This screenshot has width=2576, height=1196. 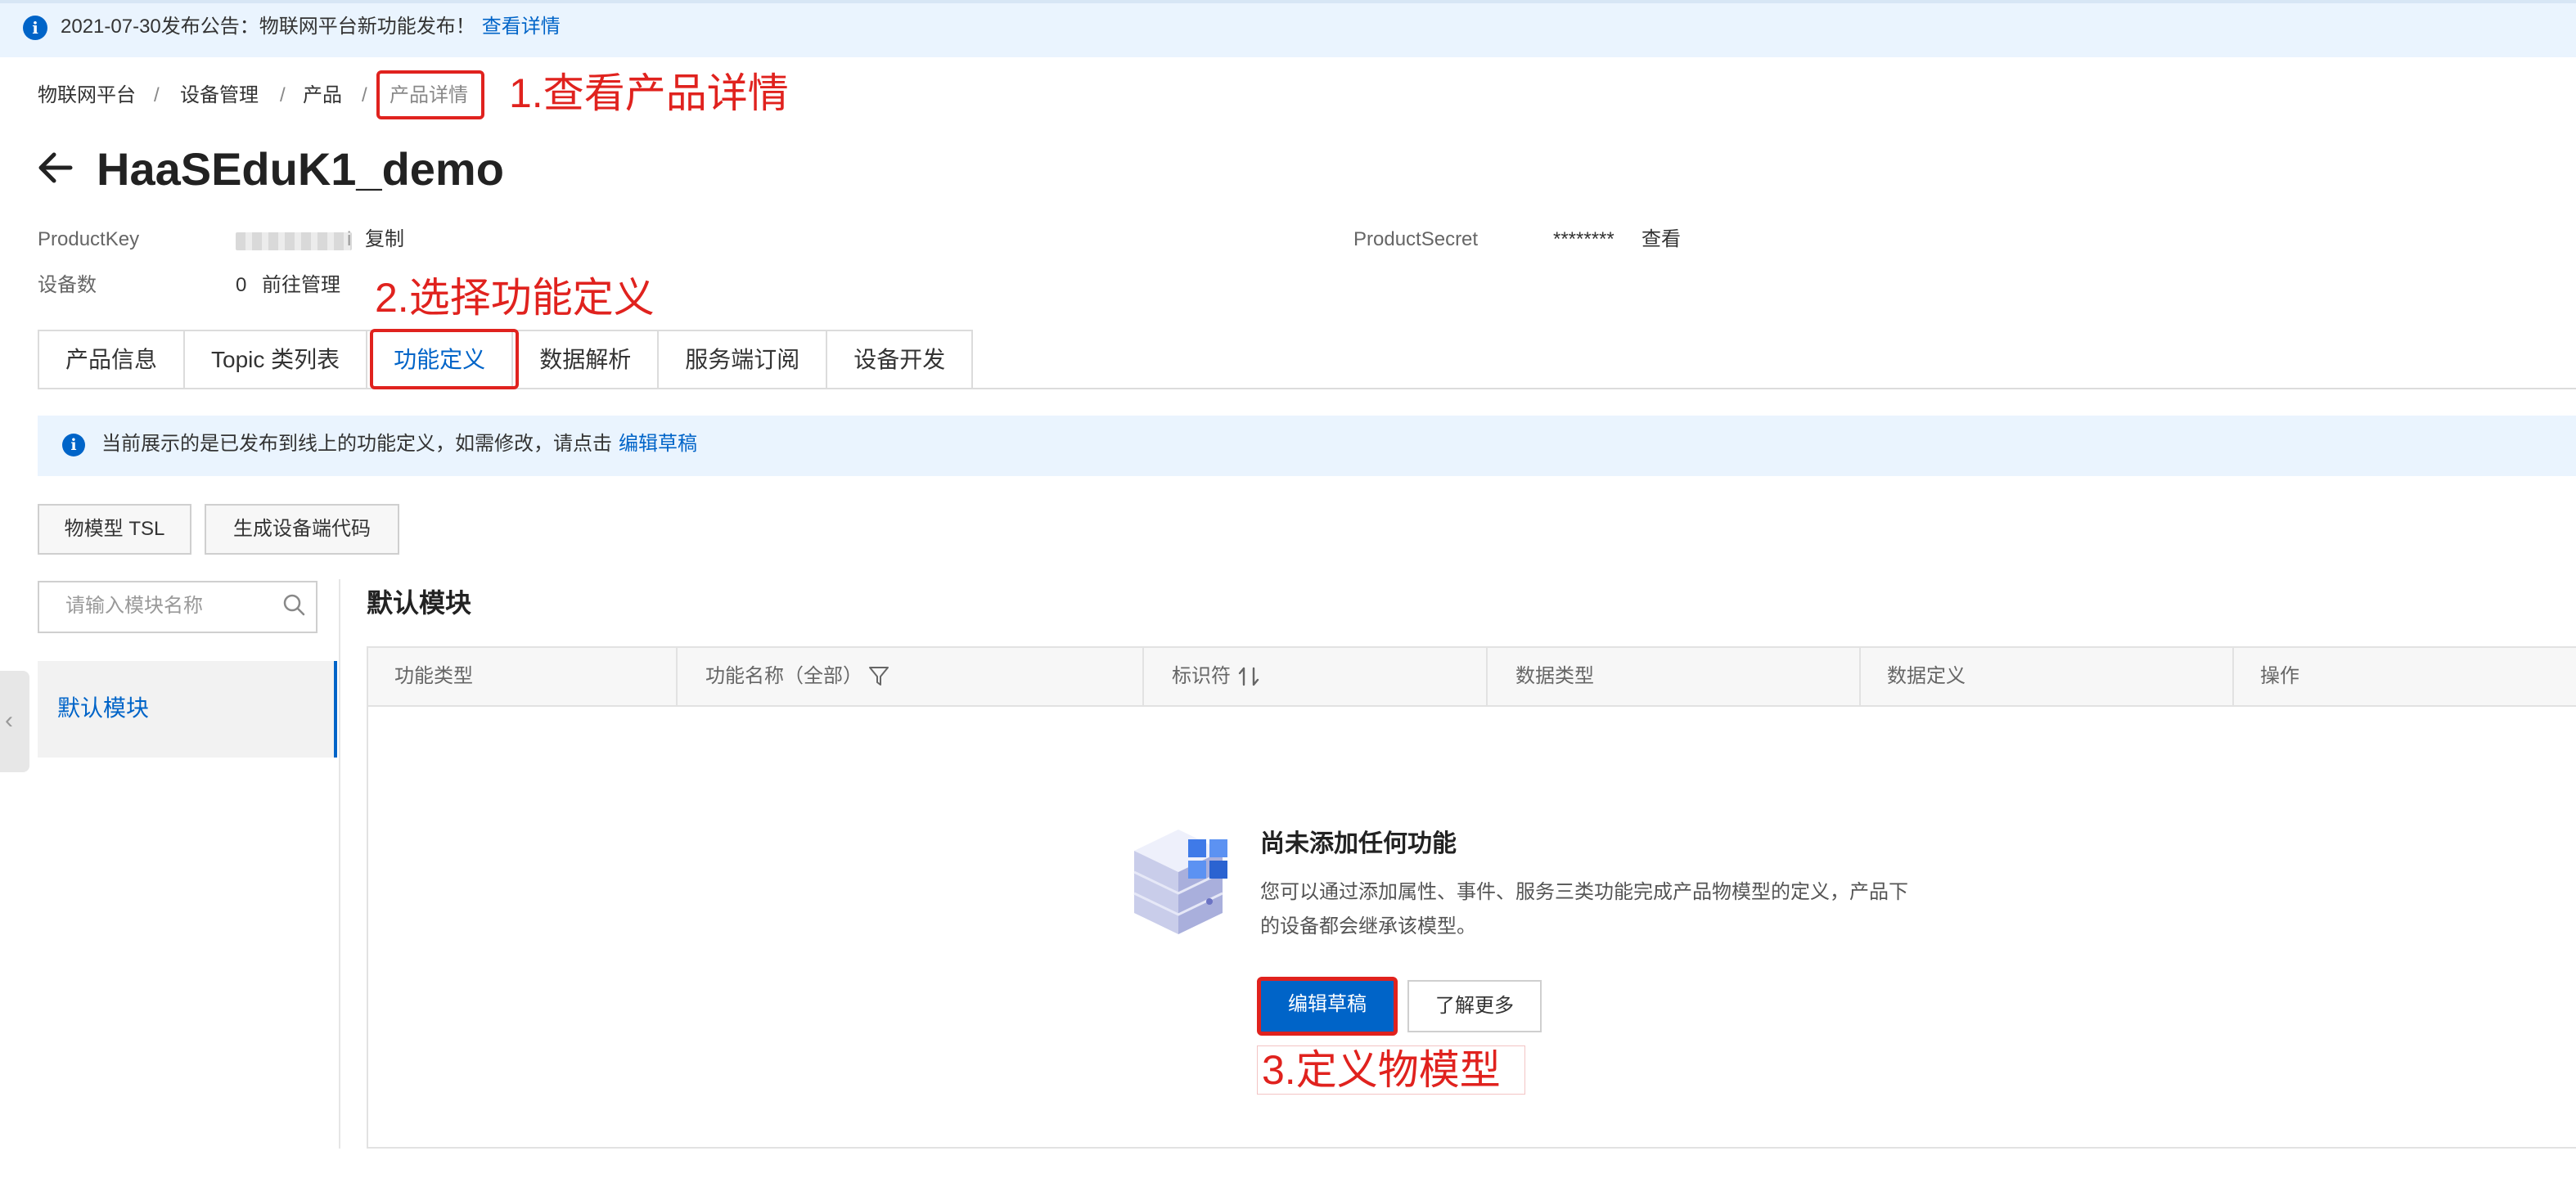 I want to click on section-title: 默认模块, so click(x=419, y=603).